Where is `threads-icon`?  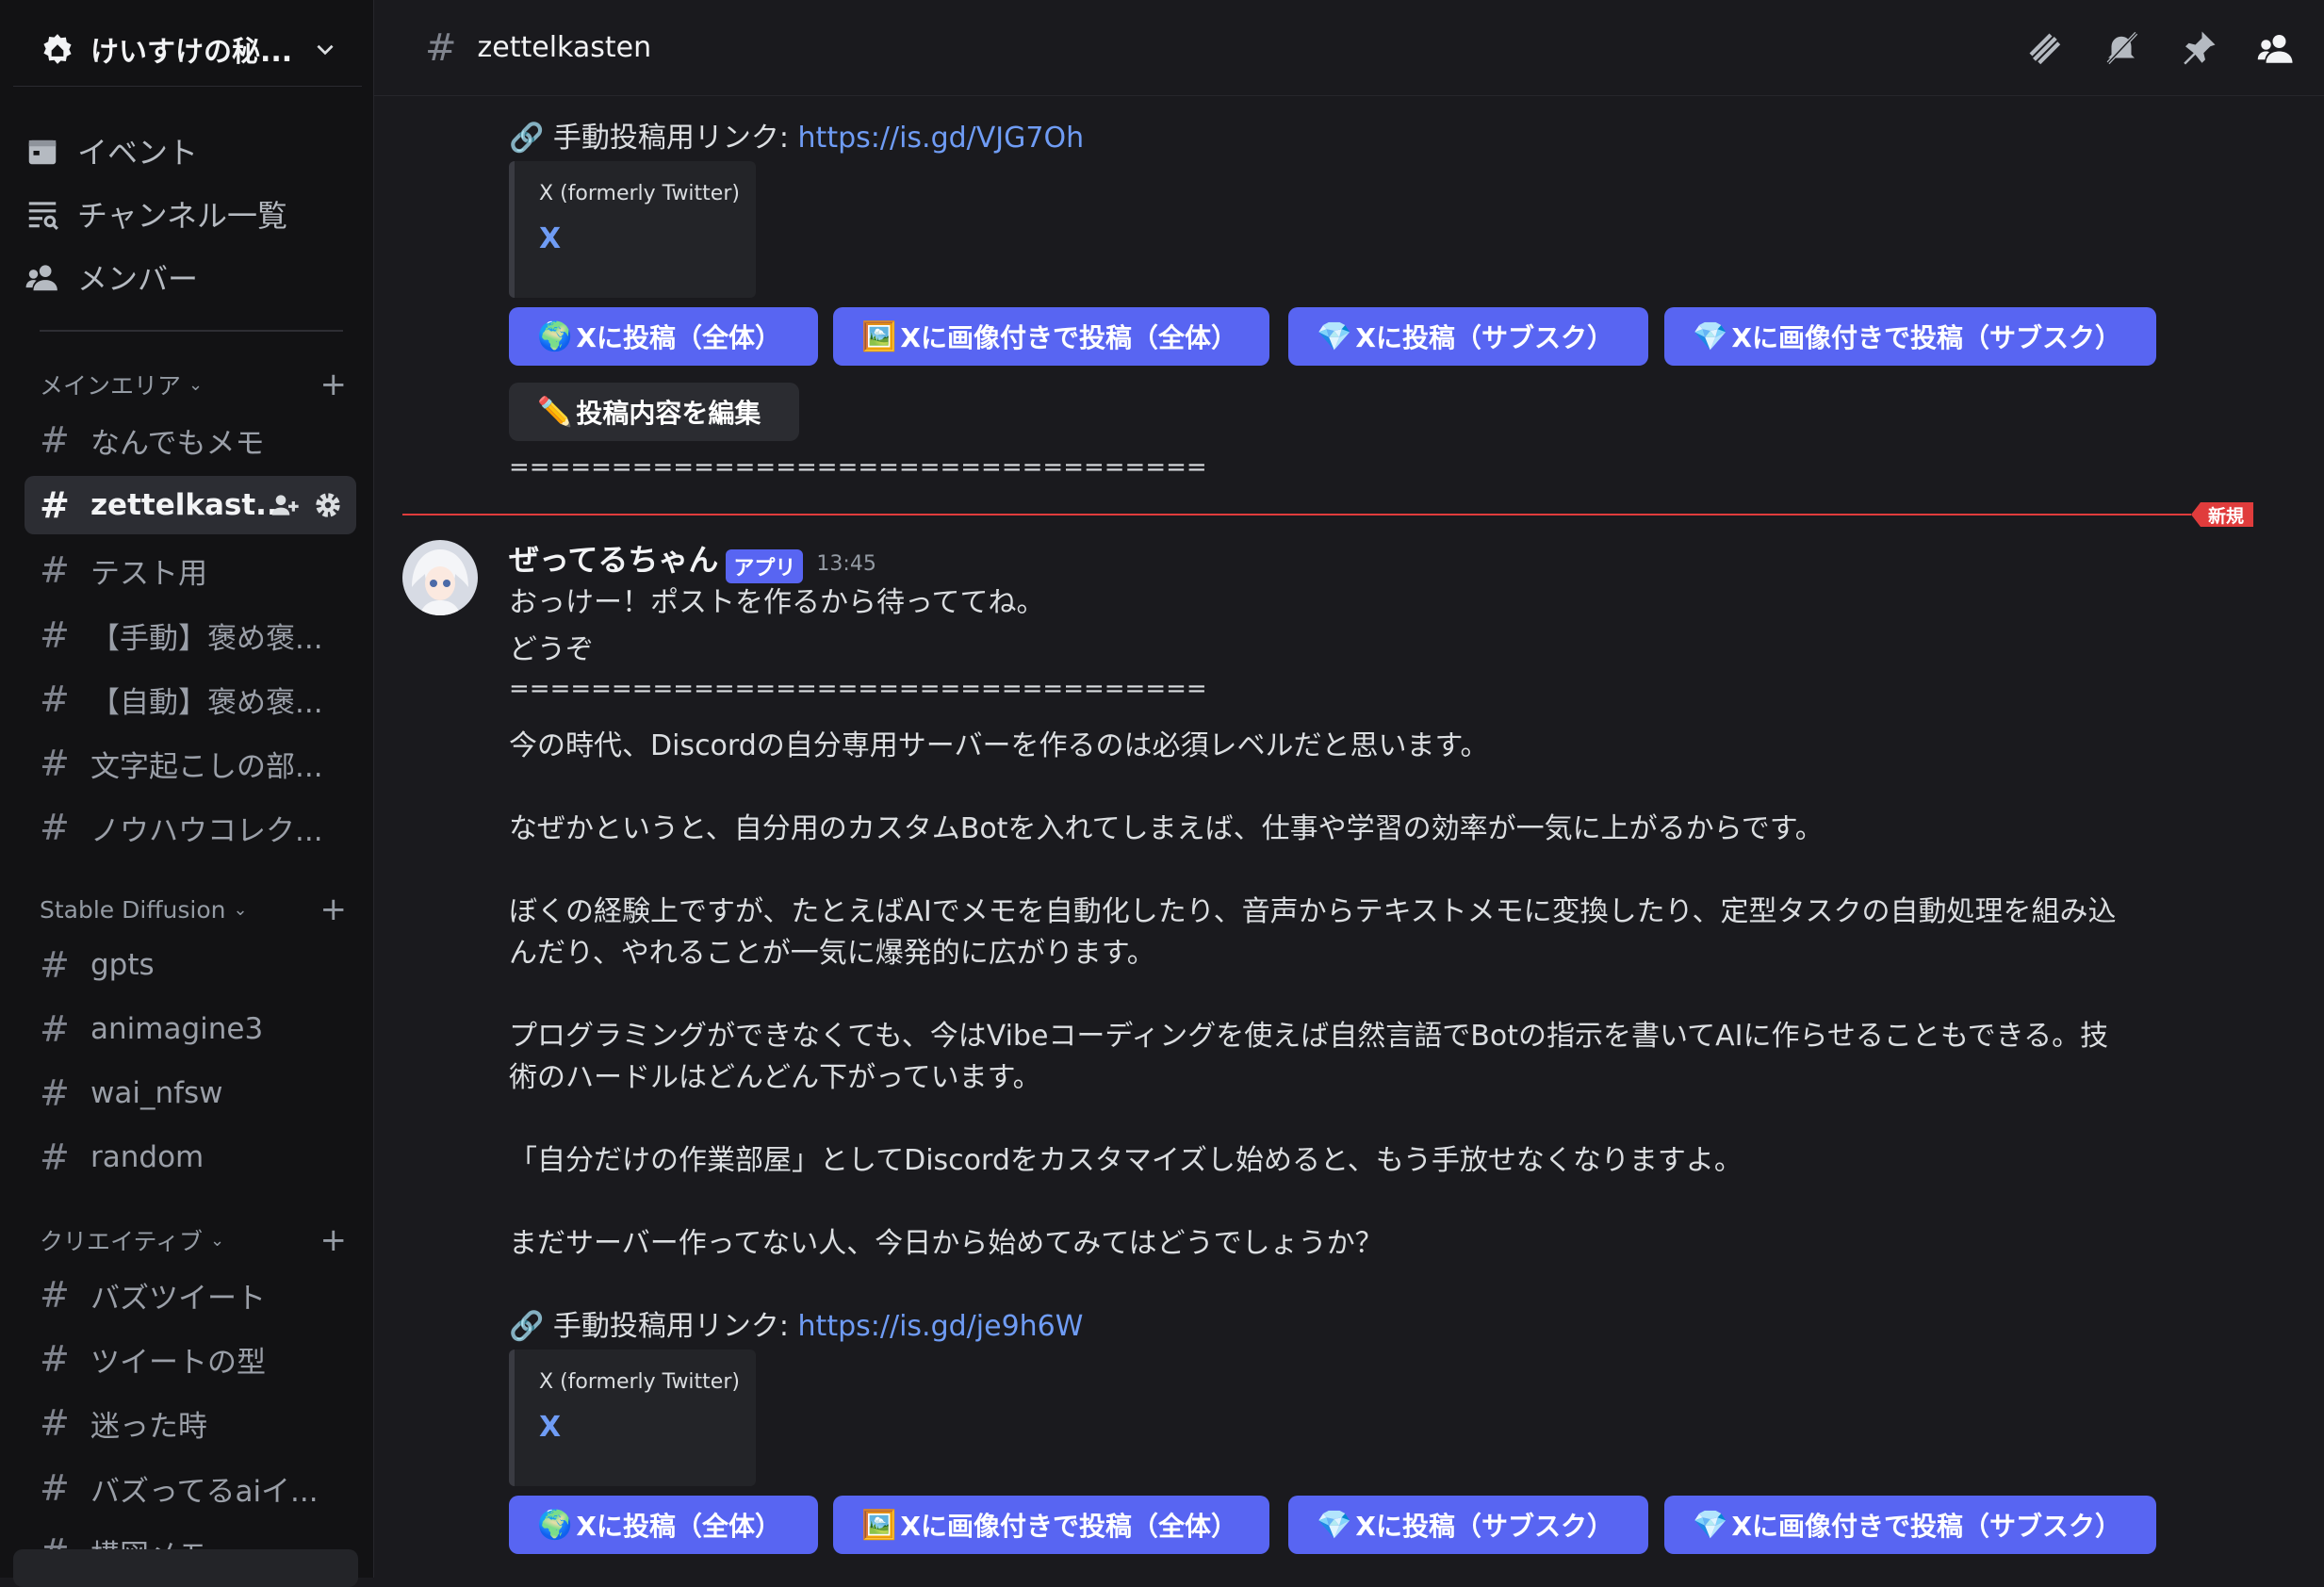 threads-icon is located at coordinates (2044, 48).